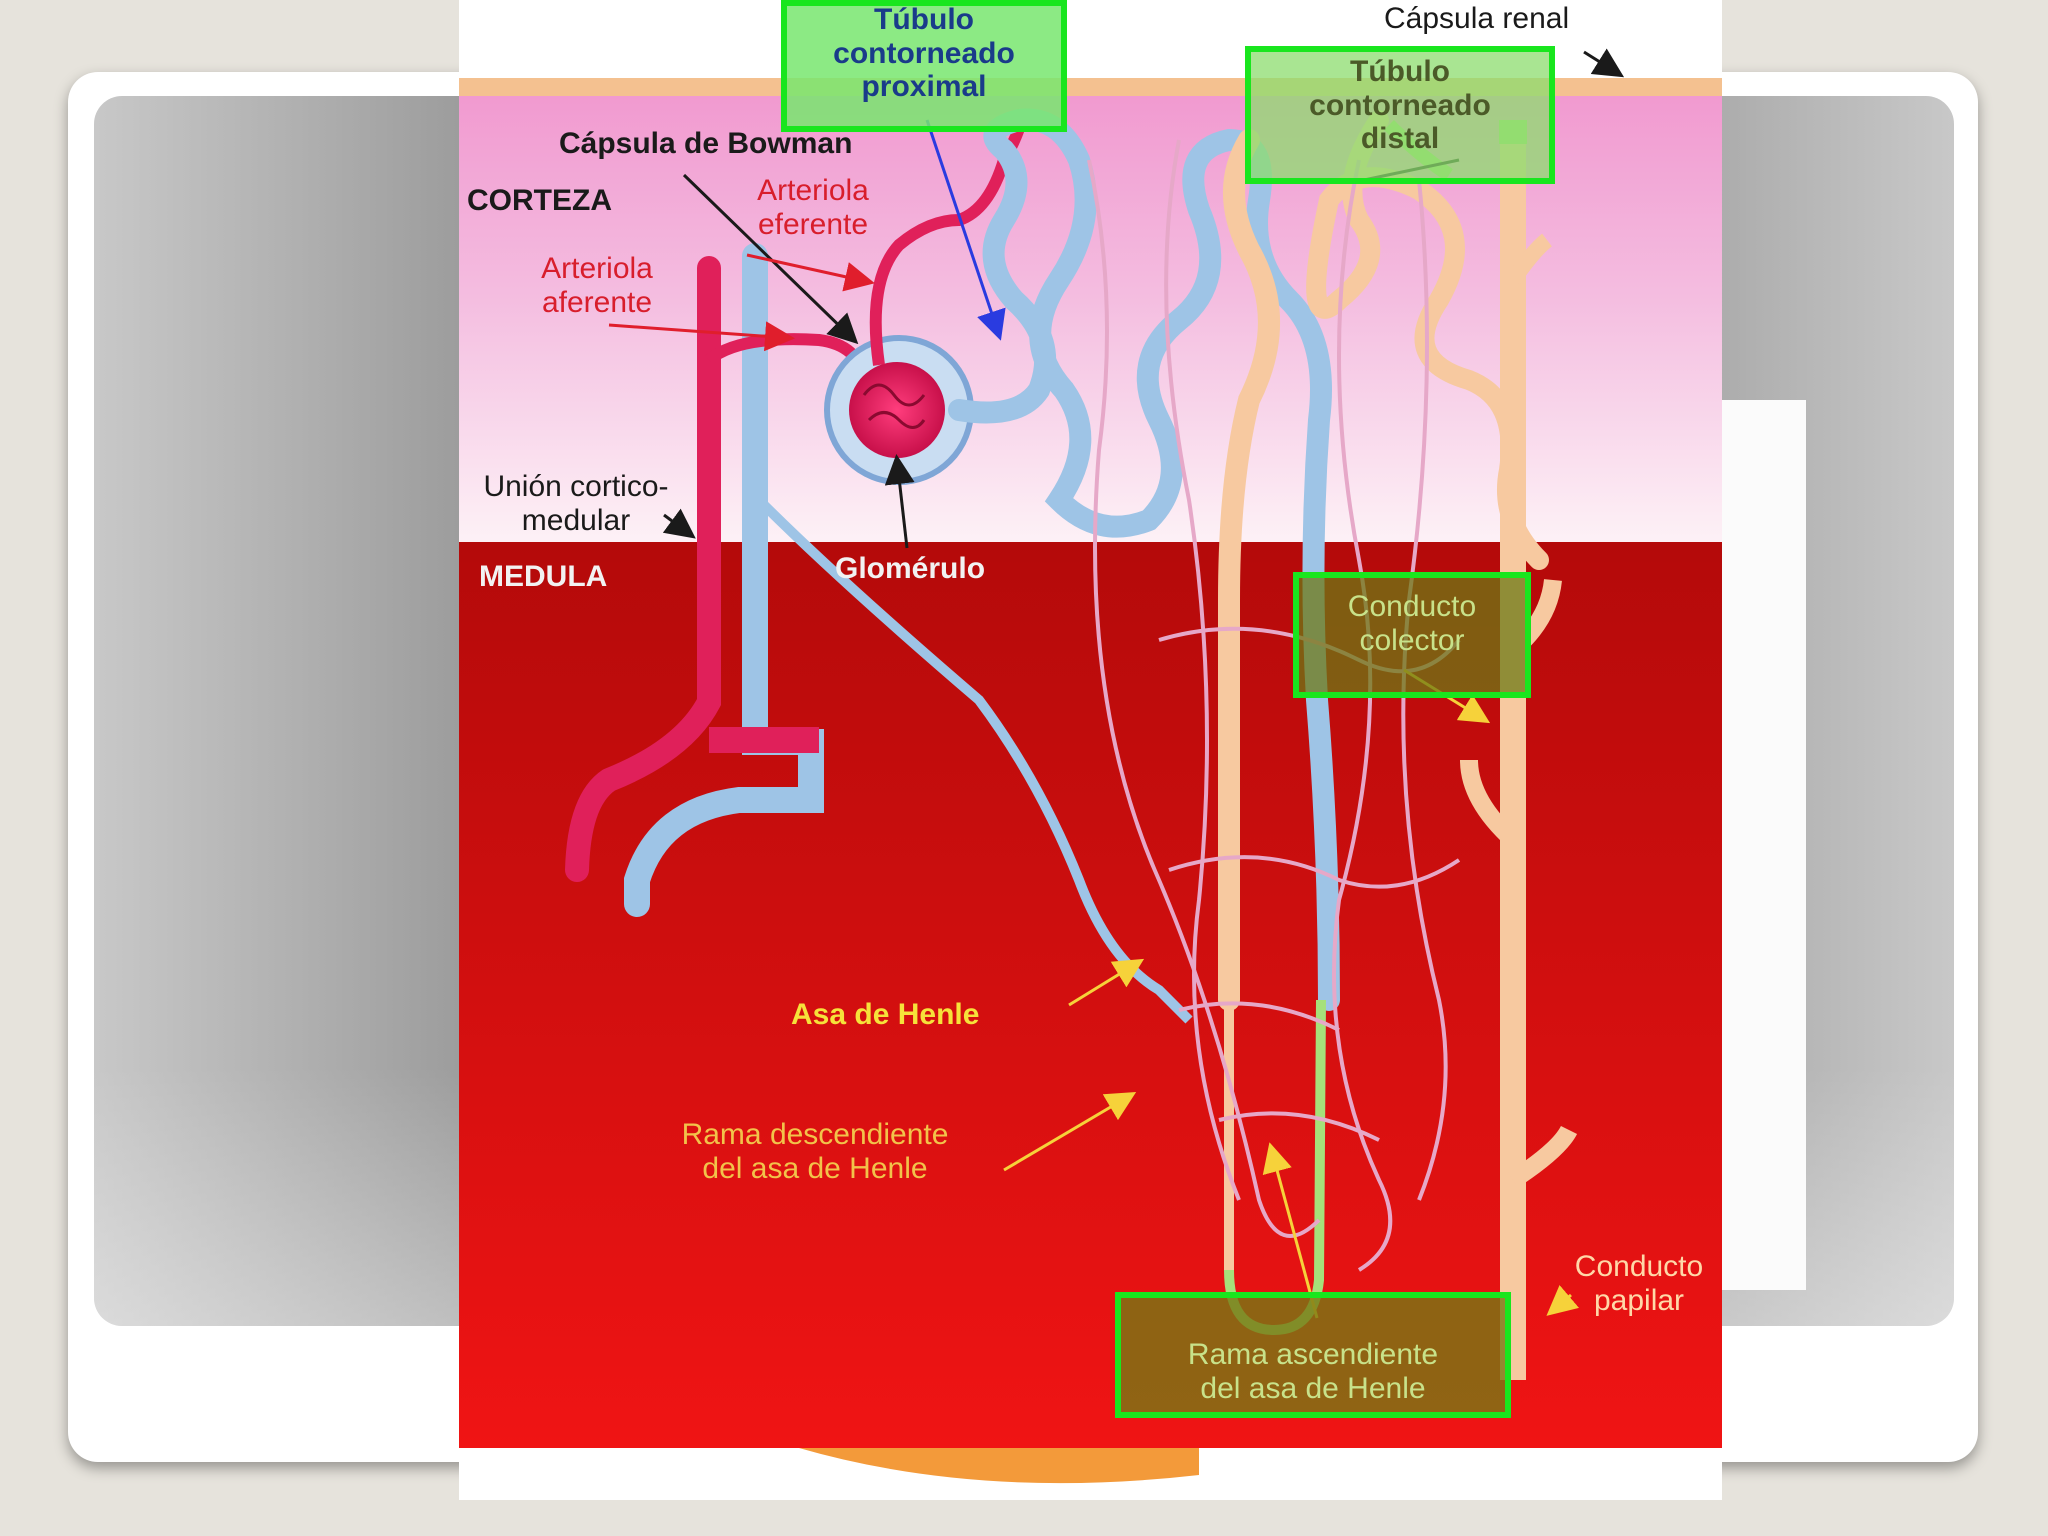  What do you see at coordinates (813, 207) in the screenshot?
I see `label-arteriola-eferente: Arteriola eferente` at bounding box center [813, 207].